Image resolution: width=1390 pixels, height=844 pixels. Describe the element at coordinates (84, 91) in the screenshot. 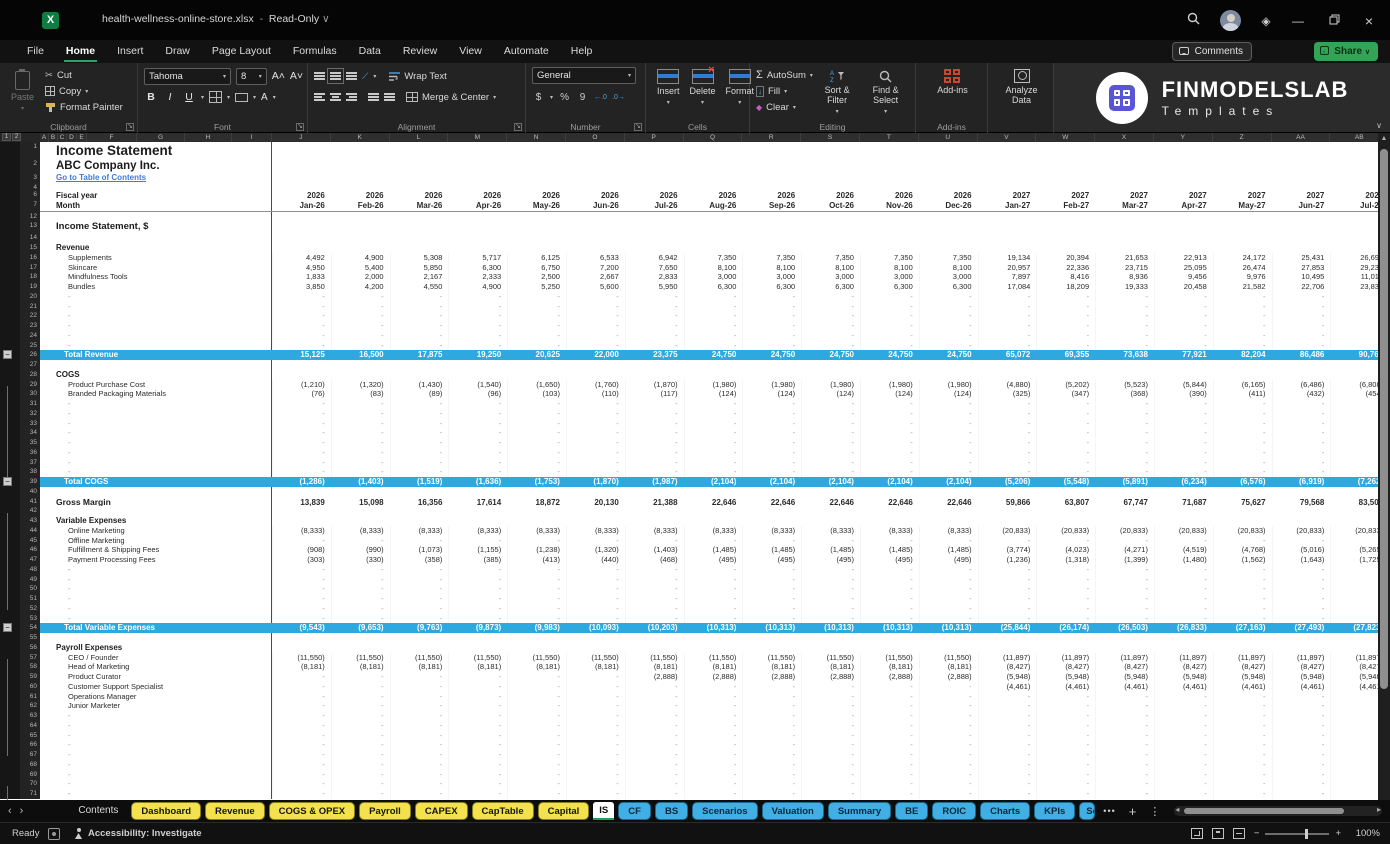

I see `copy-button: Copy ▾` at that location.